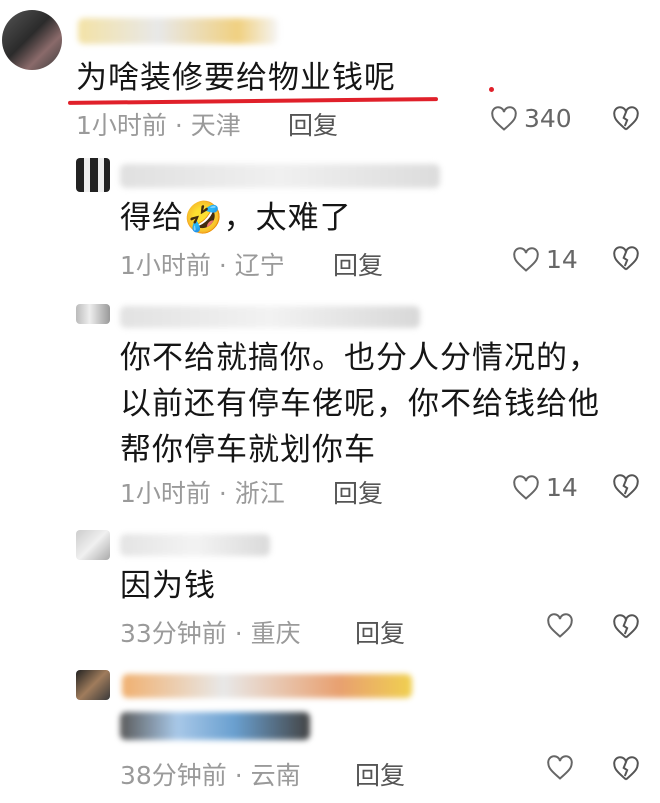  I want to click on red-dot-annotation, so click(491, 89).